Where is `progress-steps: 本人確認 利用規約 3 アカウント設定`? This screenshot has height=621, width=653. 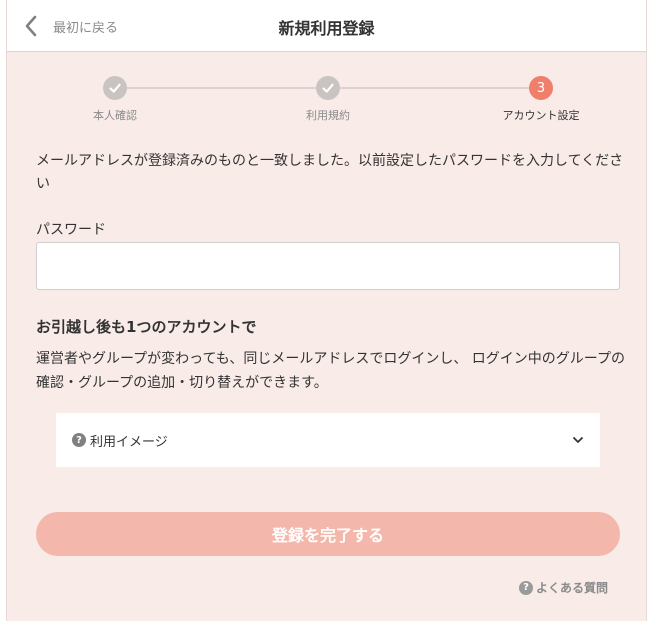
progress-steps: 本人確認 利用規約 3 アカウント設定 is located at coordinates (326, 101).